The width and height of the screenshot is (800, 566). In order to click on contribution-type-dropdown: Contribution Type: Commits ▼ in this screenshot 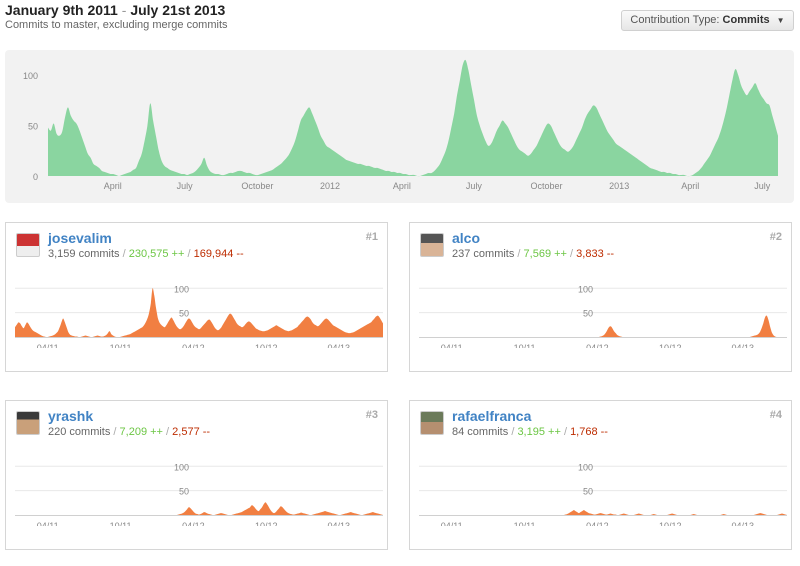, I will do `click(707, 20)`.